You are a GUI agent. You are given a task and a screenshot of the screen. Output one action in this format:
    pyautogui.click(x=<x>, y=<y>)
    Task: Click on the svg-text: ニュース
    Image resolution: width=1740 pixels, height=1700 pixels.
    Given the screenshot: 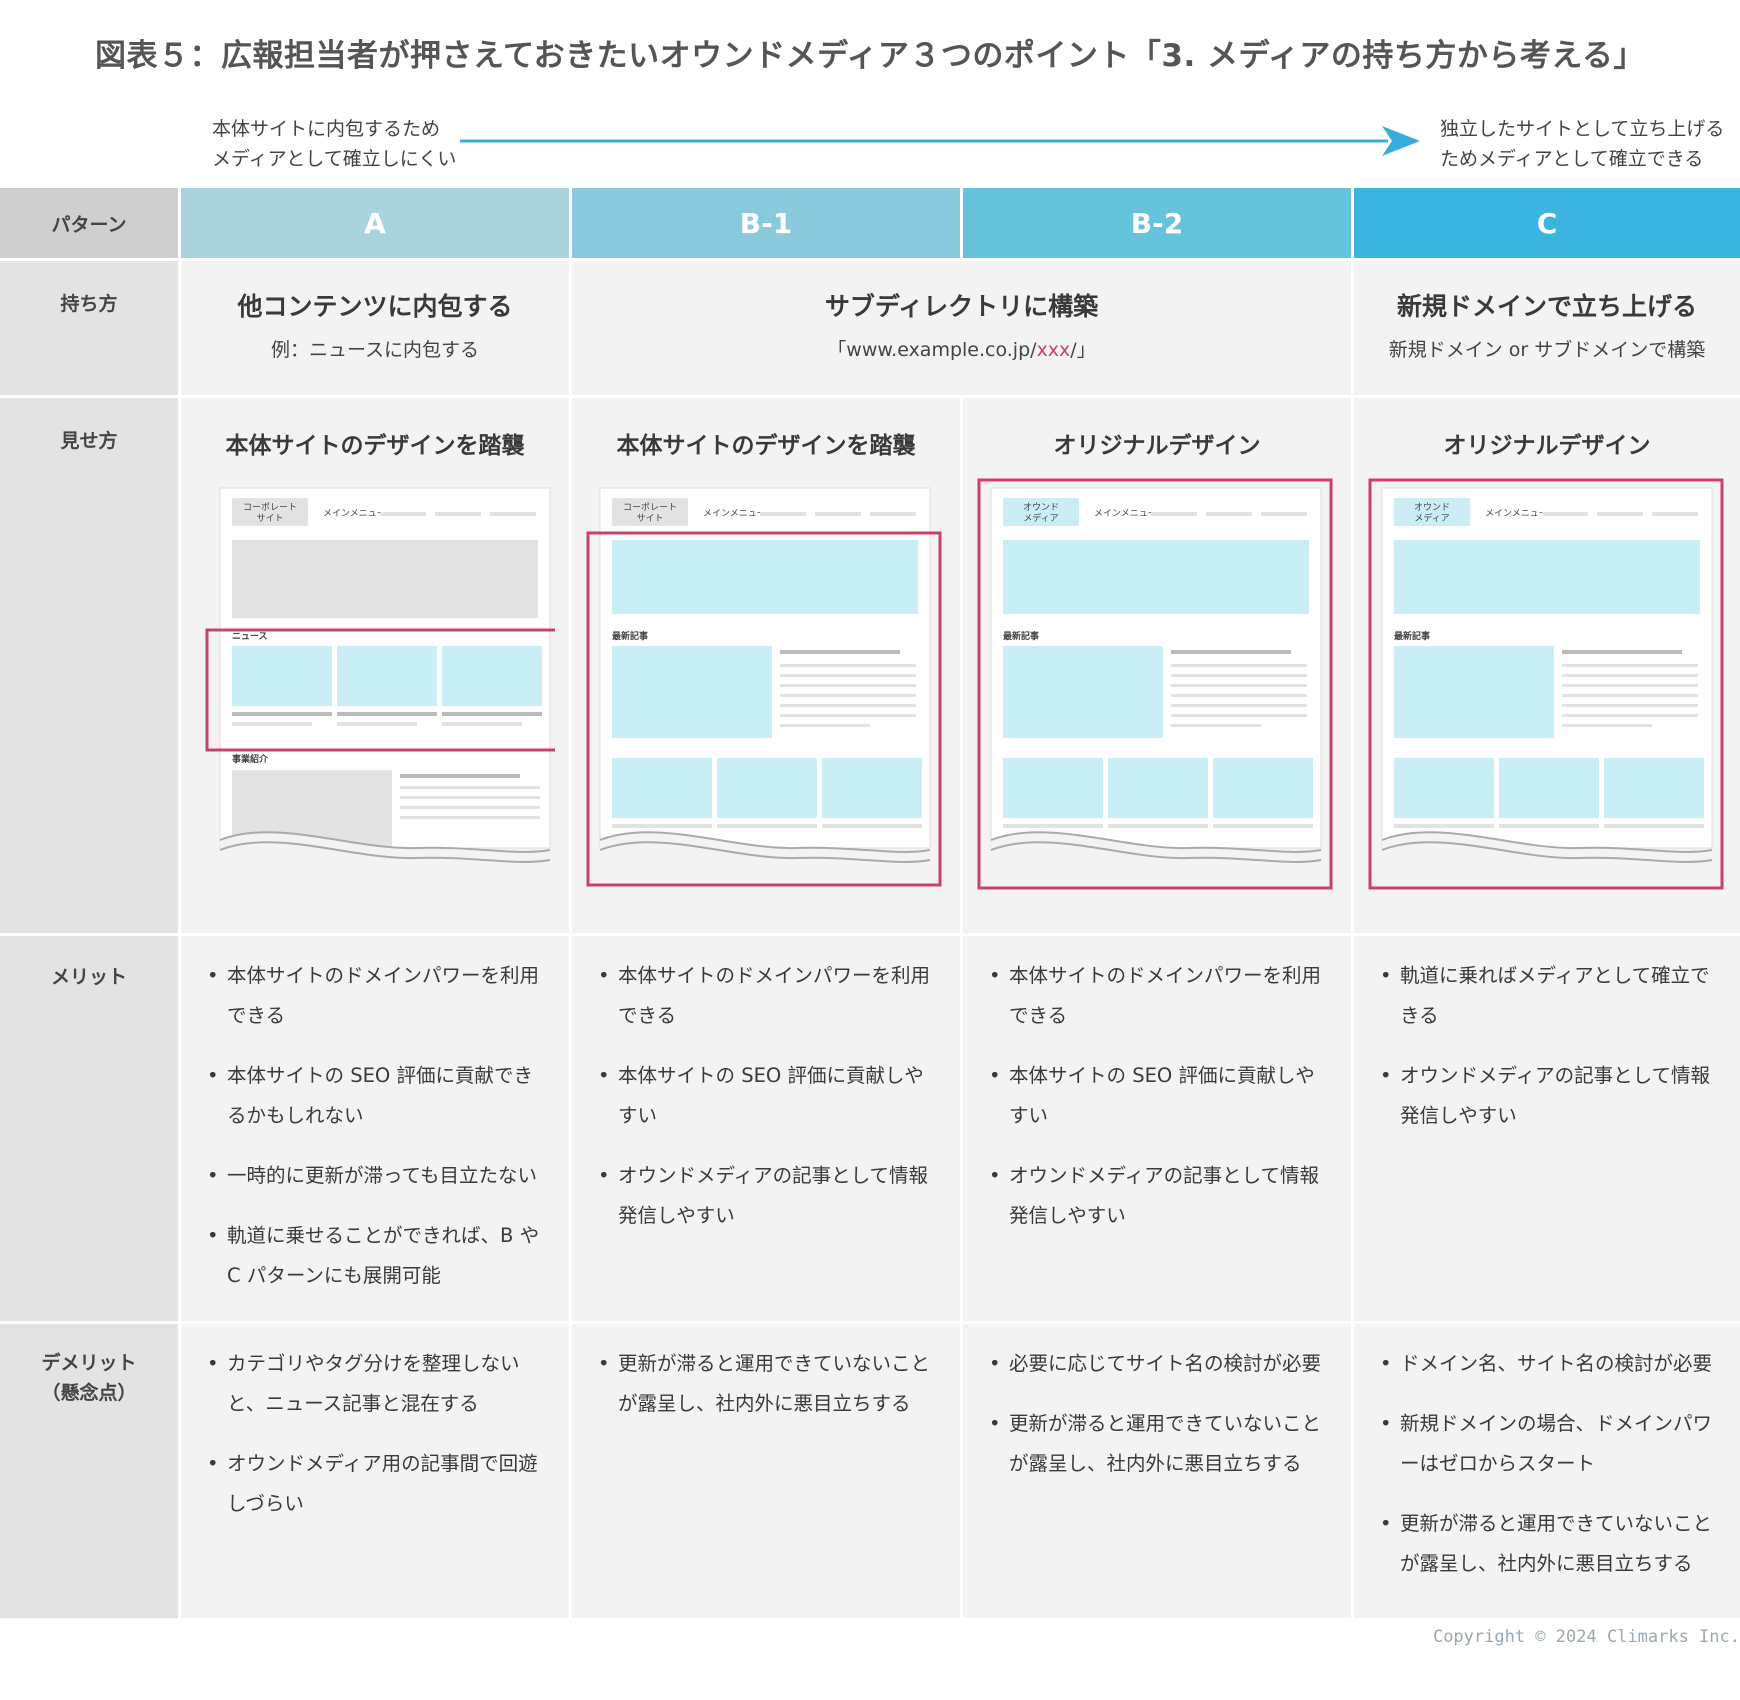 What is the action you would take?
    pyautogui.click(x=250, y=636)
    